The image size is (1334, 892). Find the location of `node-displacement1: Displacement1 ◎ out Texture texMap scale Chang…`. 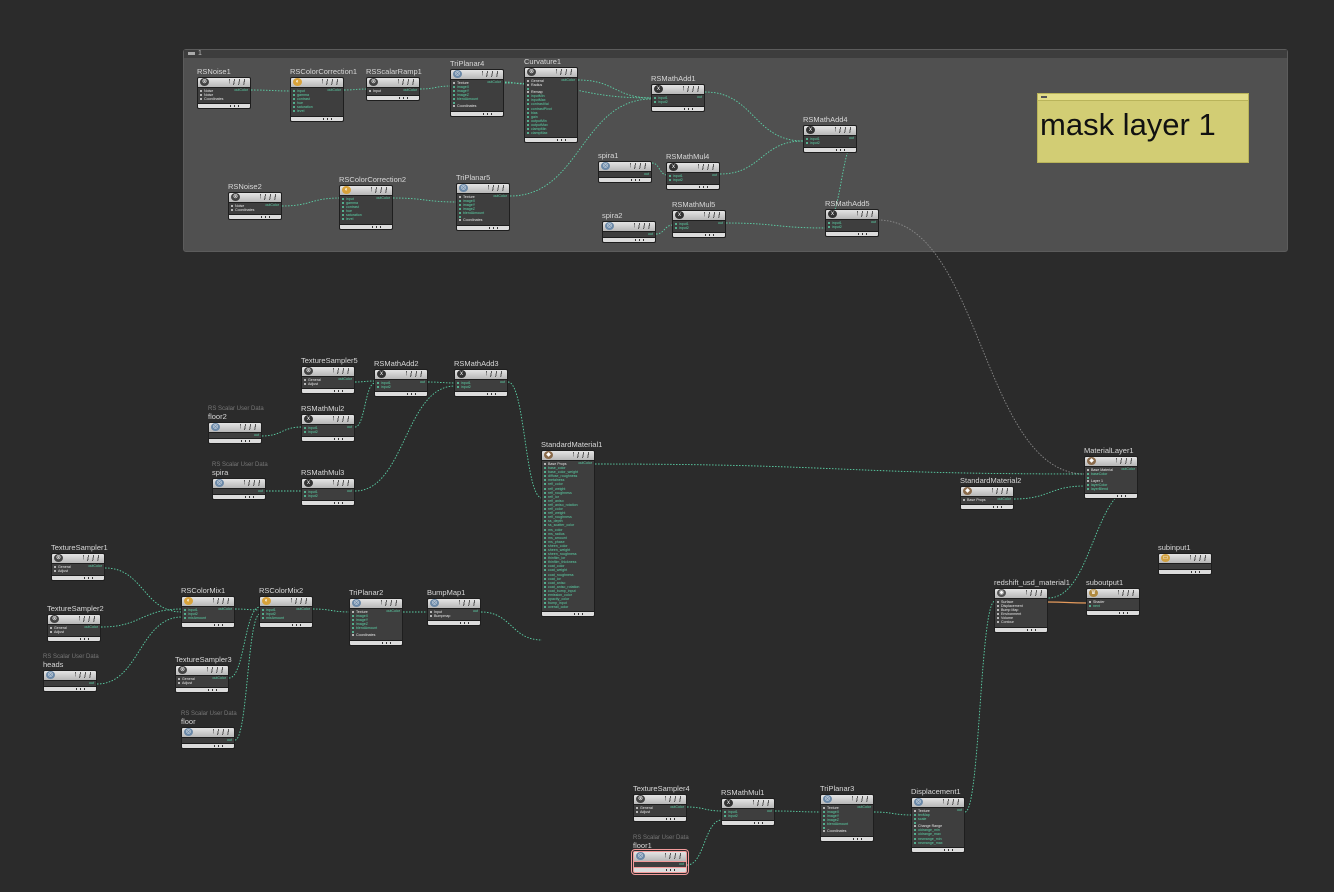

node-displacement1: Displacement1 ◎ out Texture texMap scale Chang… is located at coordinates (938, 820).